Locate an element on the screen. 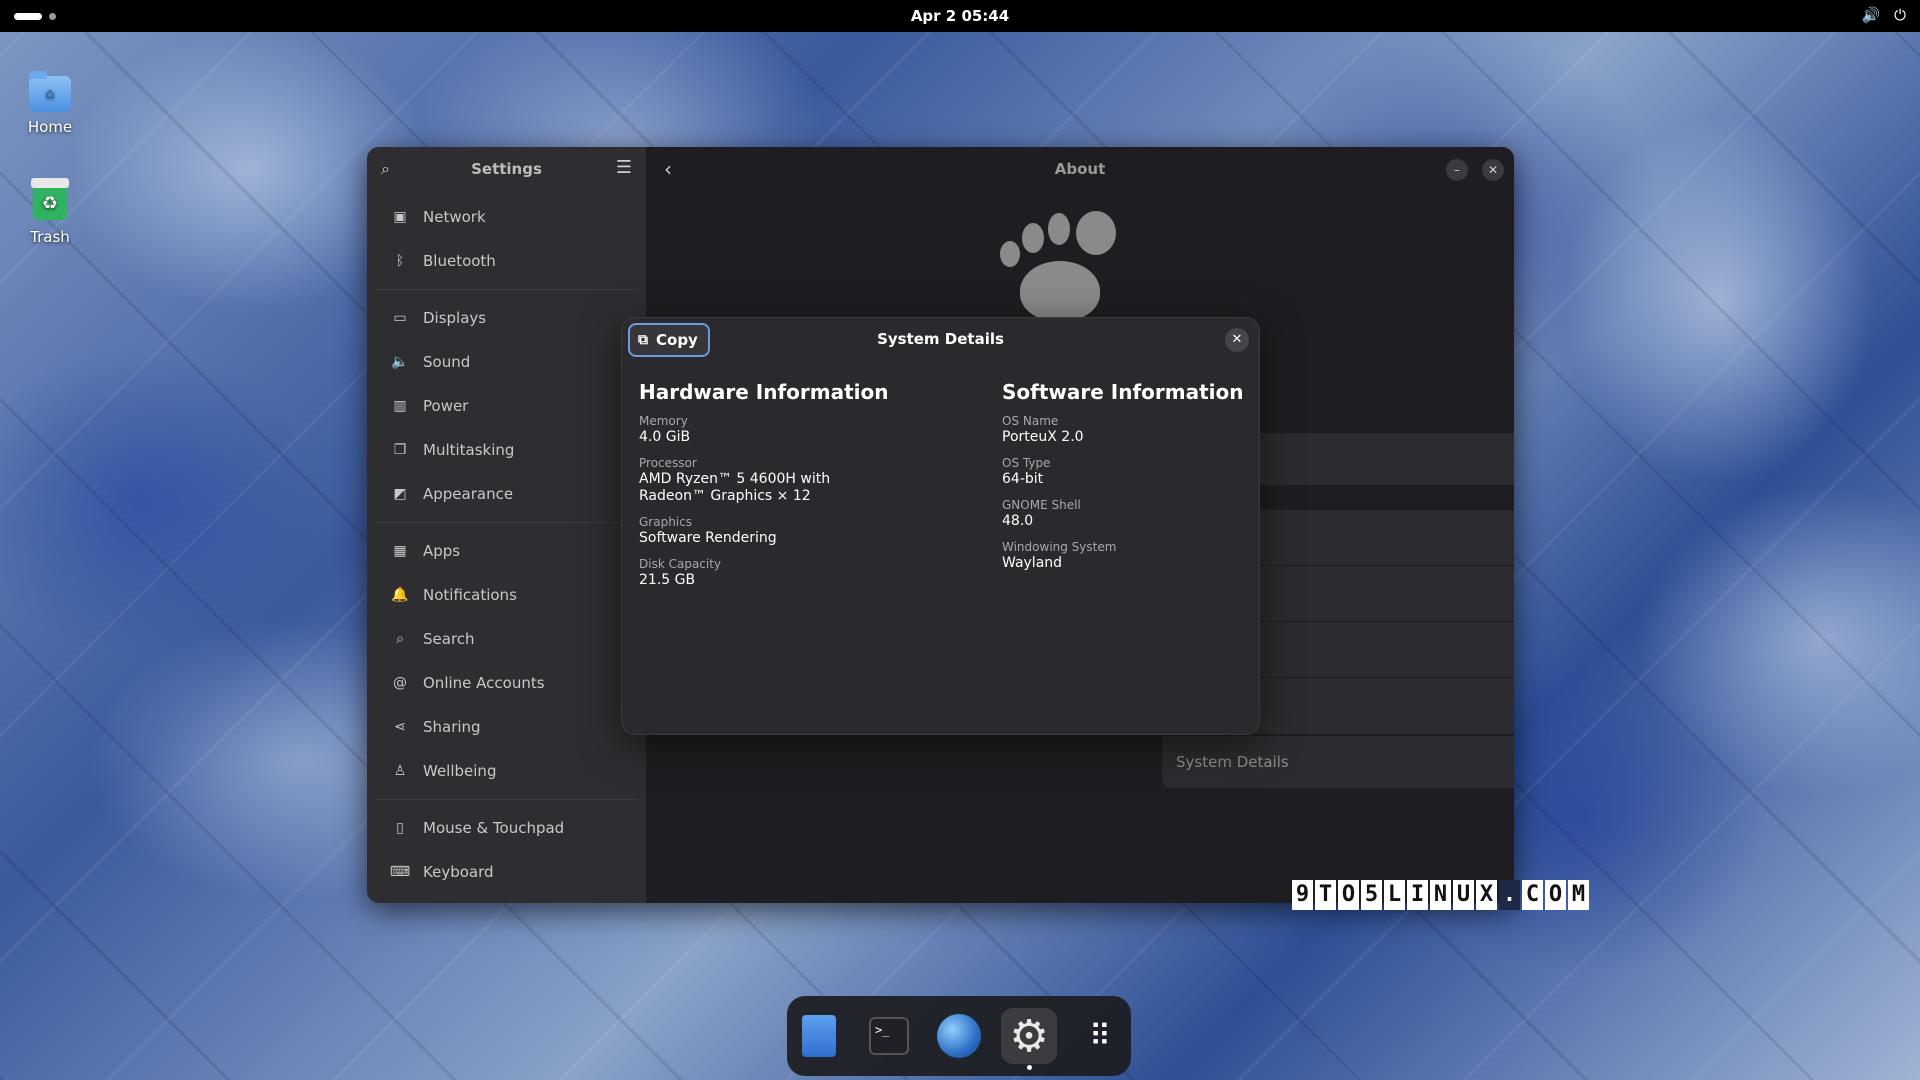 This screenshot has width=1920, height=1080. apps-icon: ▦ is located at coordinates (400, 551).